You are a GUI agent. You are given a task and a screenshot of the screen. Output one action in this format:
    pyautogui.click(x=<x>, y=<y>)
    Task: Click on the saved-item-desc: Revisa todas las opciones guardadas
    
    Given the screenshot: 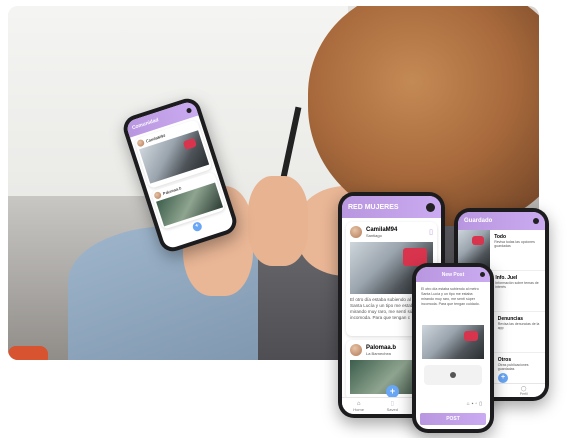 What is the action you would take?
    pyautogui.click(x=514, y=244)
    